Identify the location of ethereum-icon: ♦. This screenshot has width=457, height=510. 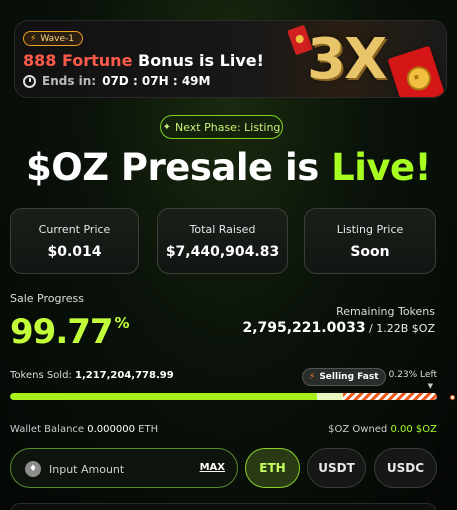
(33, 469).